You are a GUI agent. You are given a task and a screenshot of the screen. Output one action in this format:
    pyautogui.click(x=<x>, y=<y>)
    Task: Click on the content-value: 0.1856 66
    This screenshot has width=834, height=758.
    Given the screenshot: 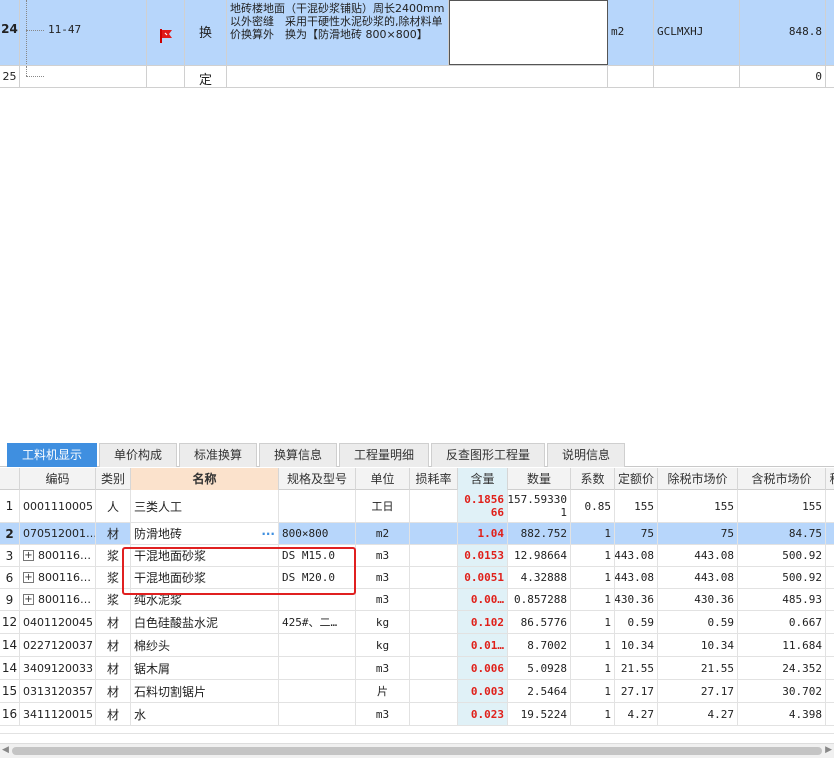 What is the action you would take?
    pyautogui.click(x=483, y=506)
    